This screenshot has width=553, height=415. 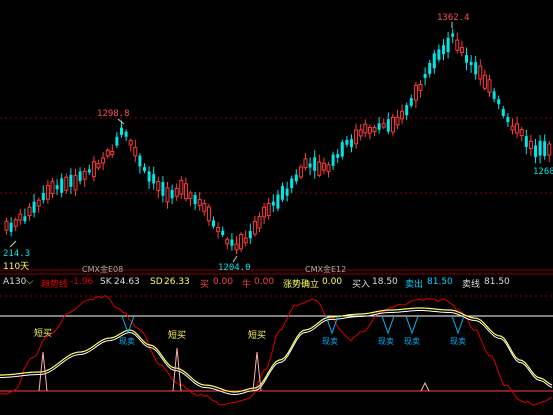 What do you see at coordinates (18, 282) in the screenshot?
I see `indicator-name: A130⌵` at bounding box center [18, 282].